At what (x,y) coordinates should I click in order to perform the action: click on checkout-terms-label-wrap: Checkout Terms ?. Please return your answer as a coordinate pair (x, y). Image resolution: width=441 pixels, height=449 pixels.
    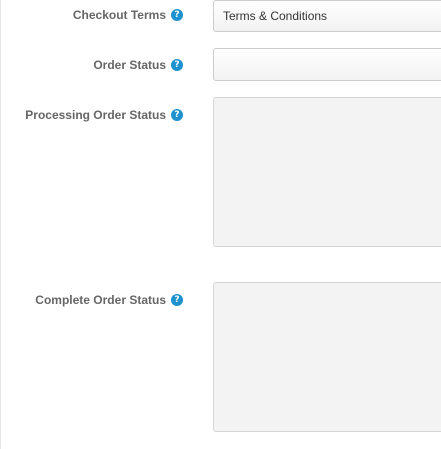
    Looking at the image, I should click on (128, 15).